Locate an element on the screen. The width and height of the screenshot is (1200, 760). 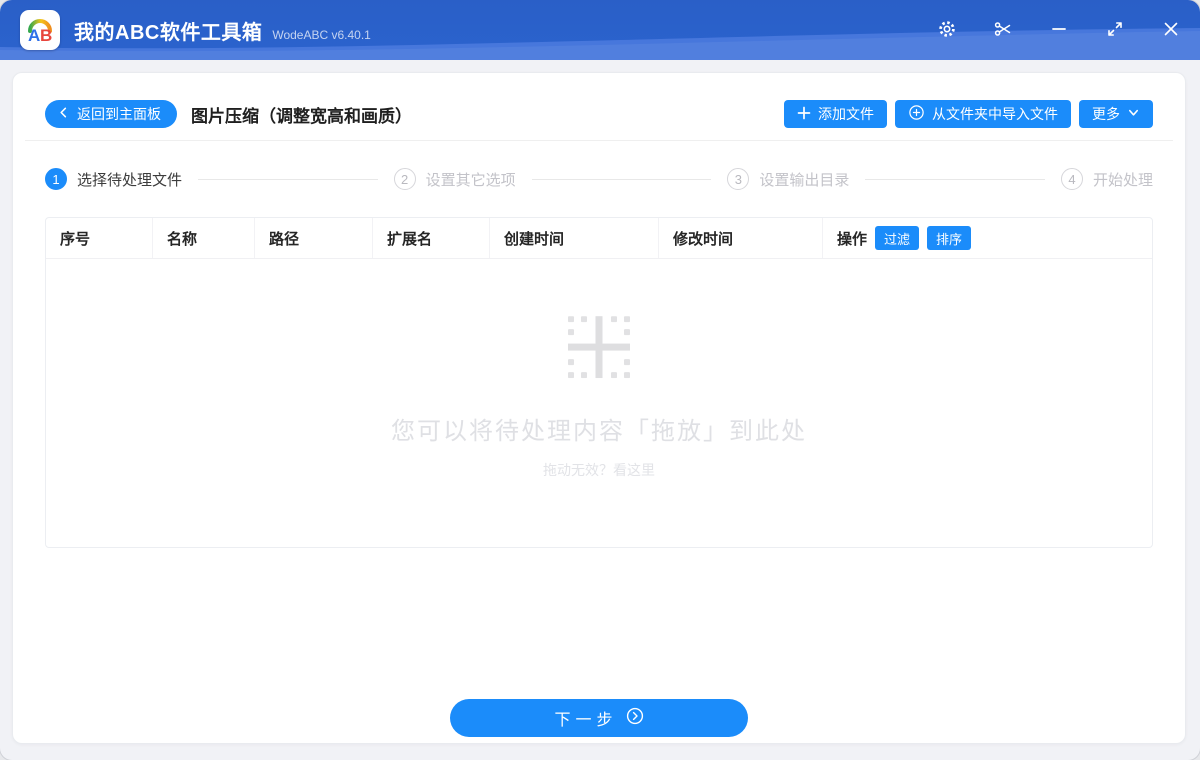
circle-arrow-right-icon is located at coordinates (635, 718).